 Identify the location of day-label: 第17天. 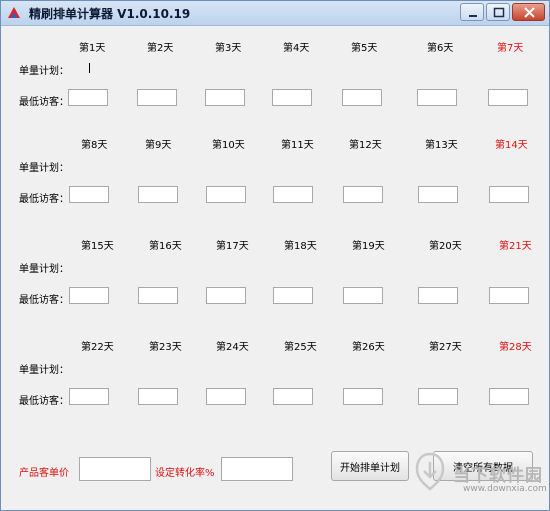
(232, 246).